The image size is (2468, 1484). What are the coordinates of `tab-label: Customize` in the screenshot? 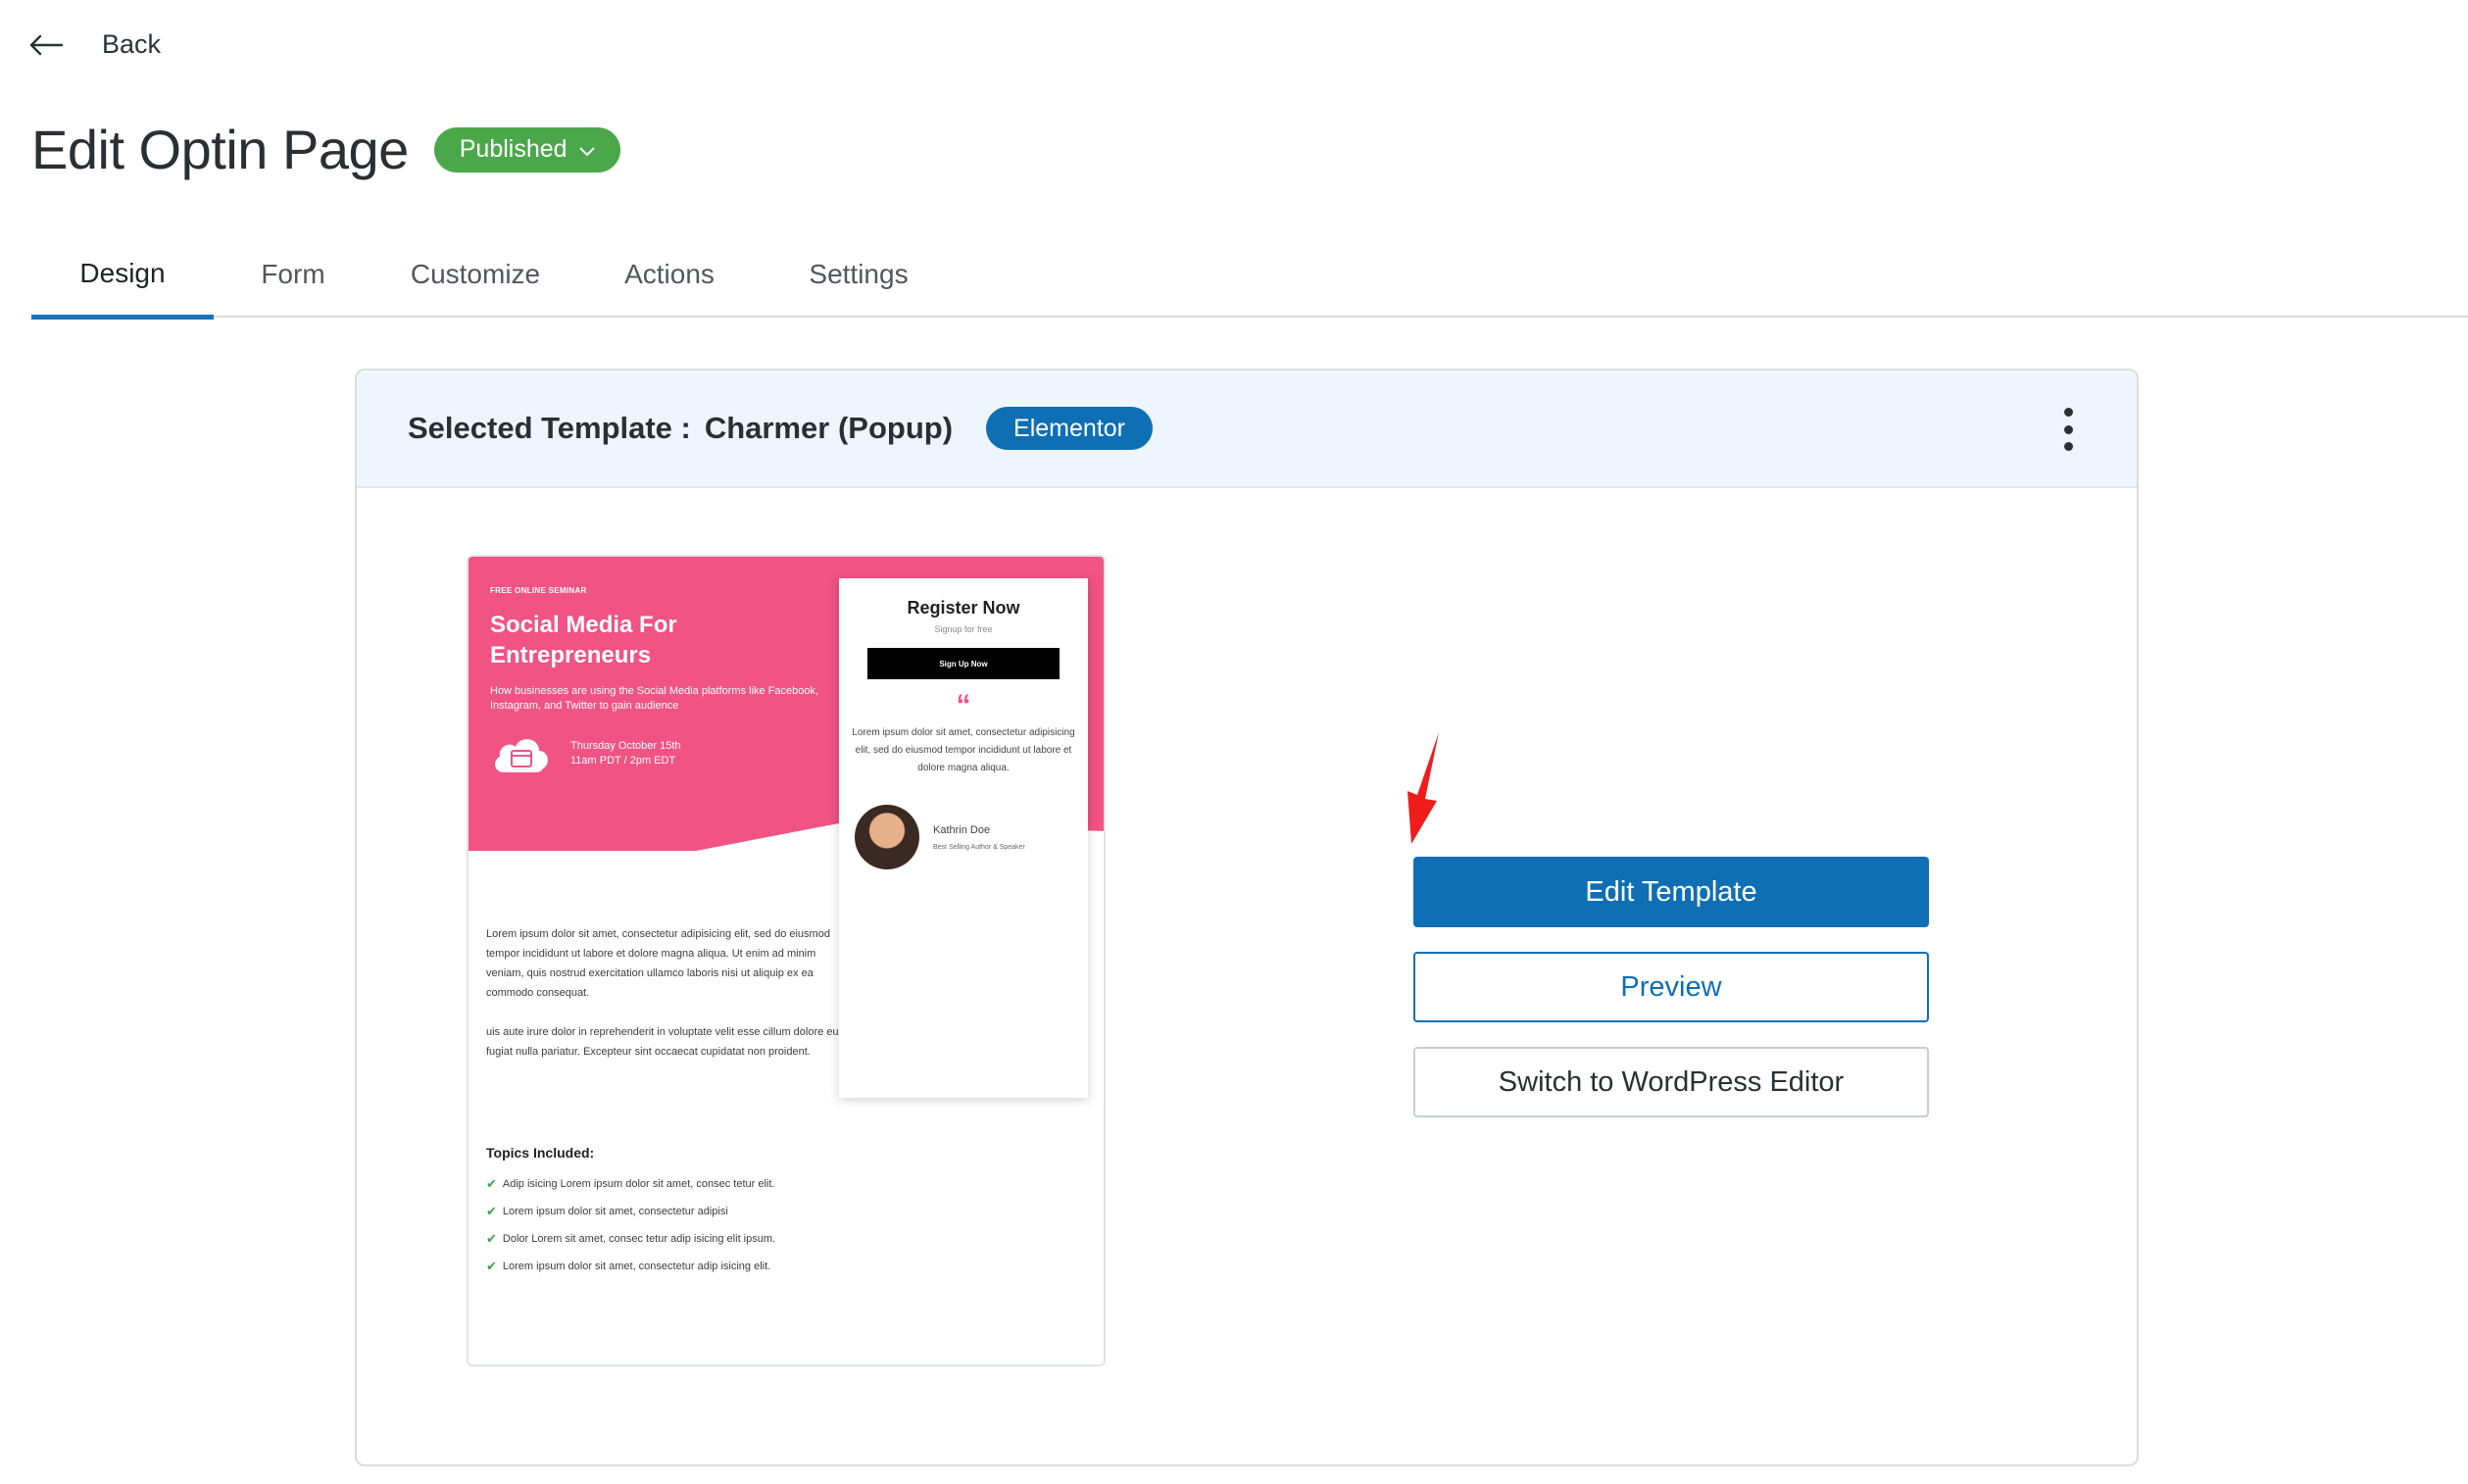 It's located at (475, 274).